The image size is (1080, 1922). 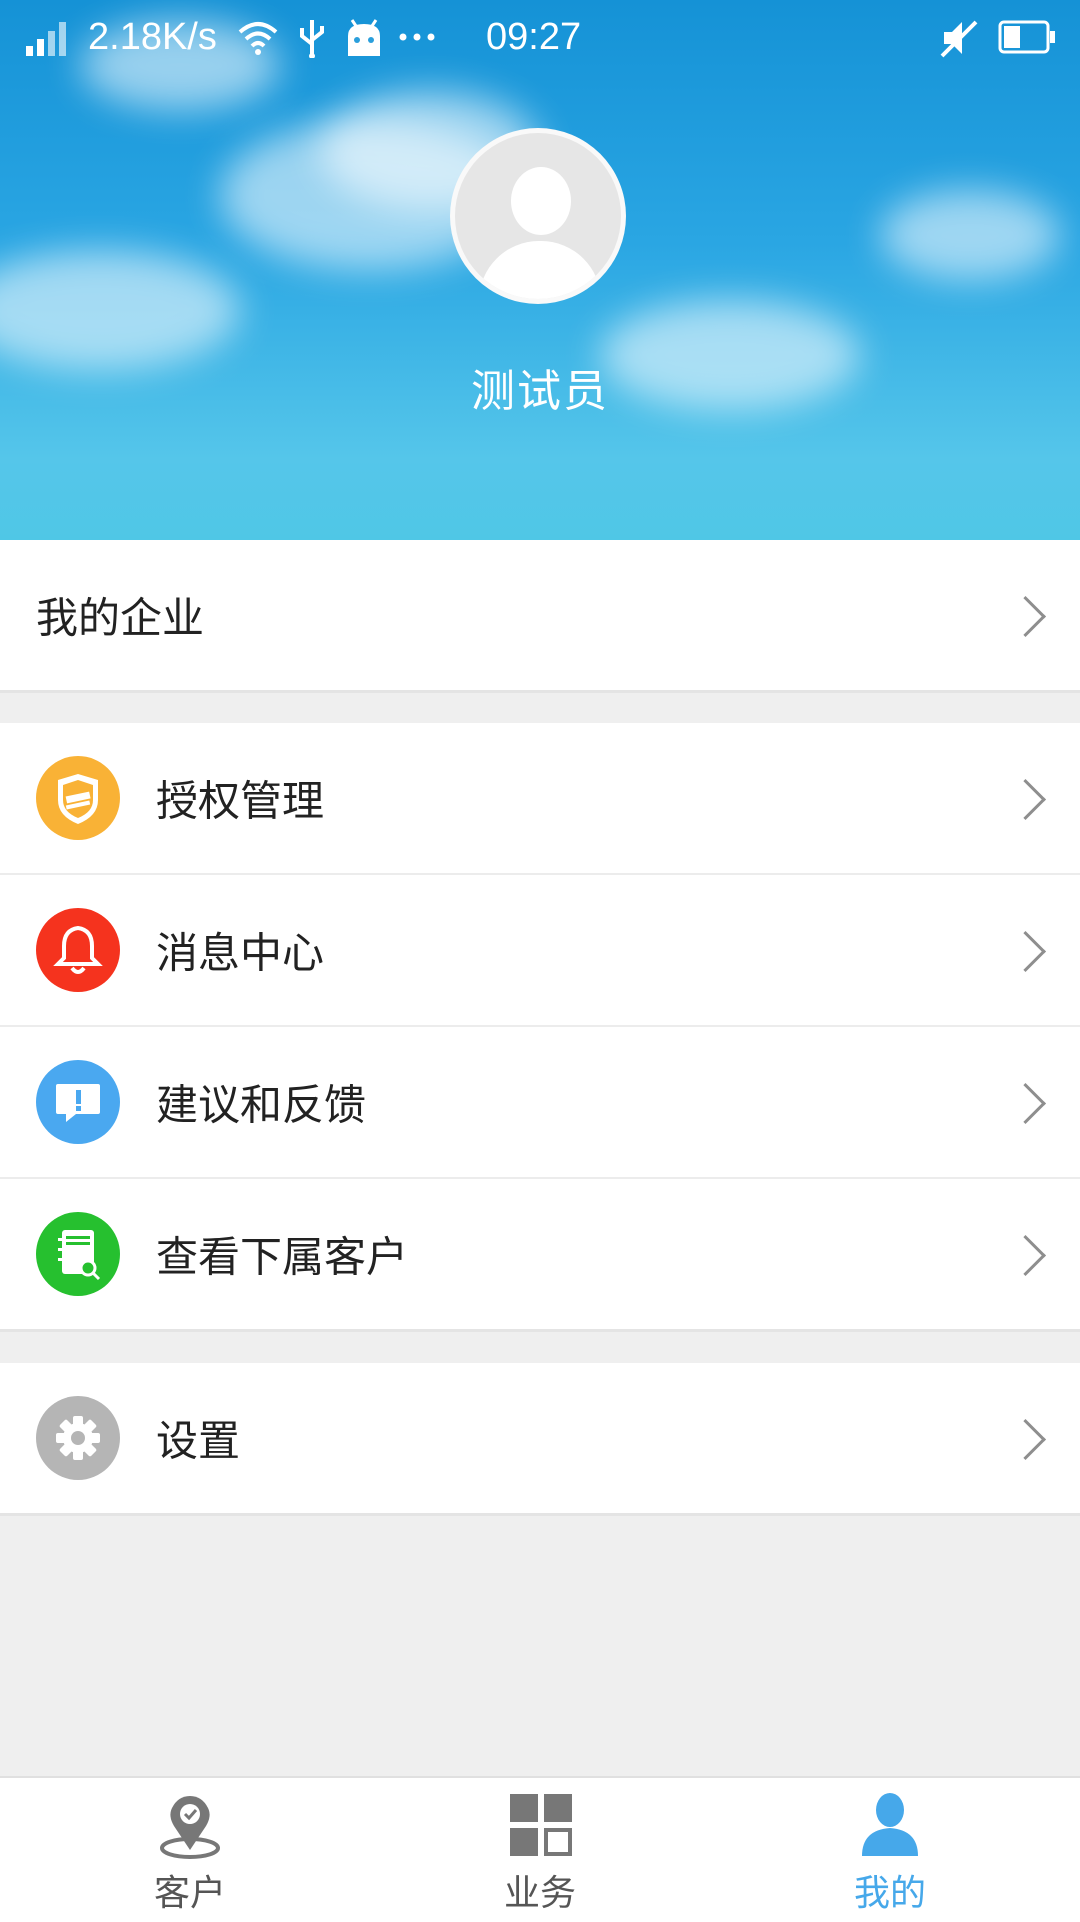 What do you see at coordinates (539, 1893) in the screenshot?
I see `tab-label: 业务` at bounding box center [539, 1893].